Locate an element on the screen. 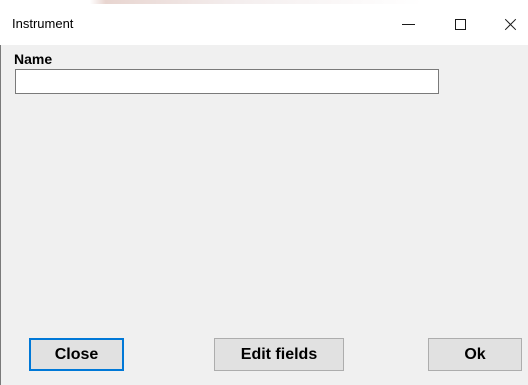 This screenshot has width=528, height=385. window-close-button is located at coordinates (508, 24).